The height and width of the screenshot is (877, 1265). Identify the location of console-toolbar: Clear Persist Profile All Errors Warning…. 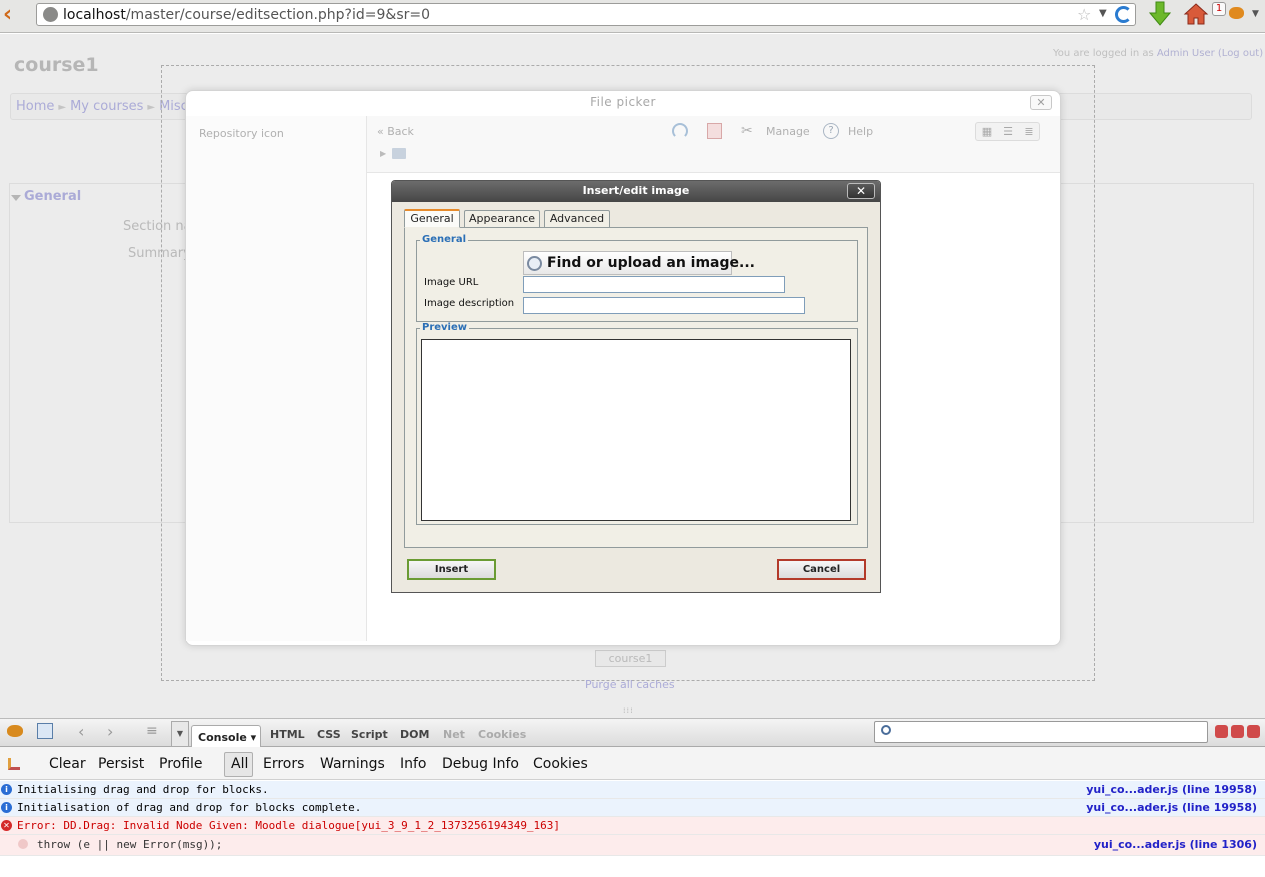
(632, 763).